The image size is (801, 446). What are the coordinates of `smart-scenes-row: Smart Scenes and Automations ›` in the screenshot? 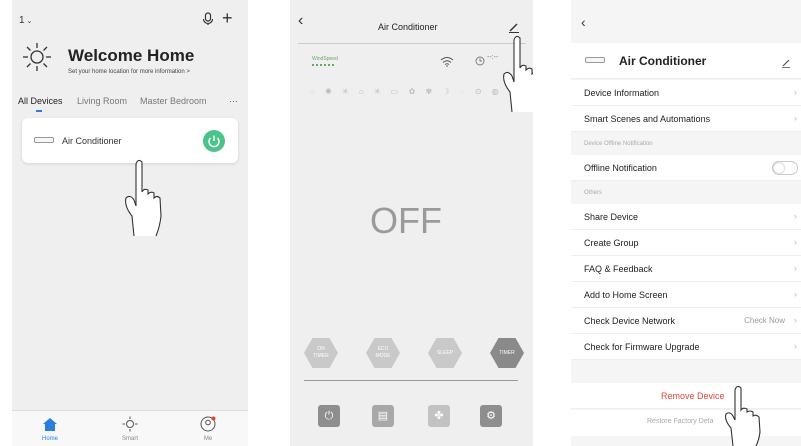 It's located at (686, 119).